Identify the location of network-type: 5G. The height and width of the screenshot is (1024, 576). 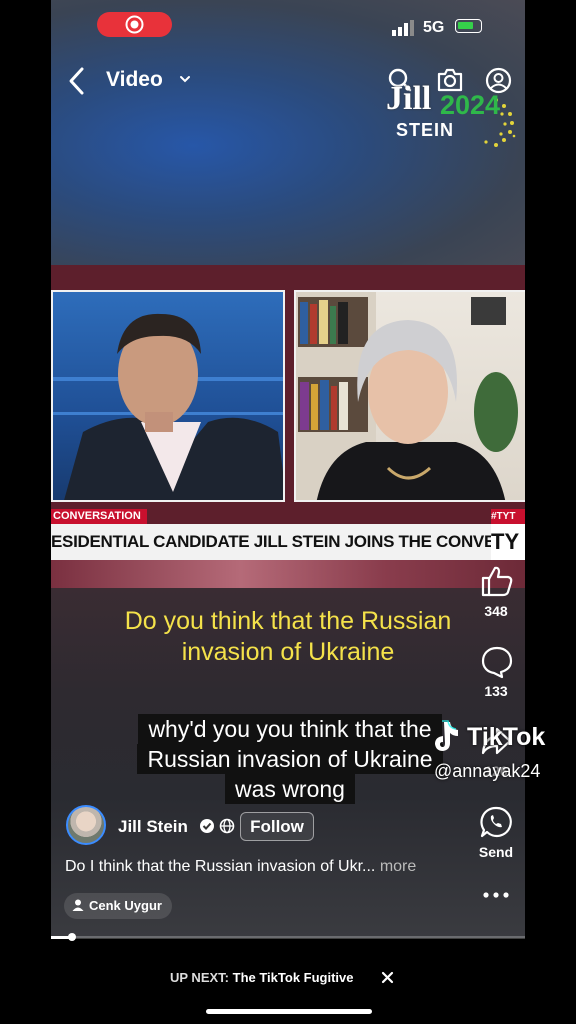
(434, 27).